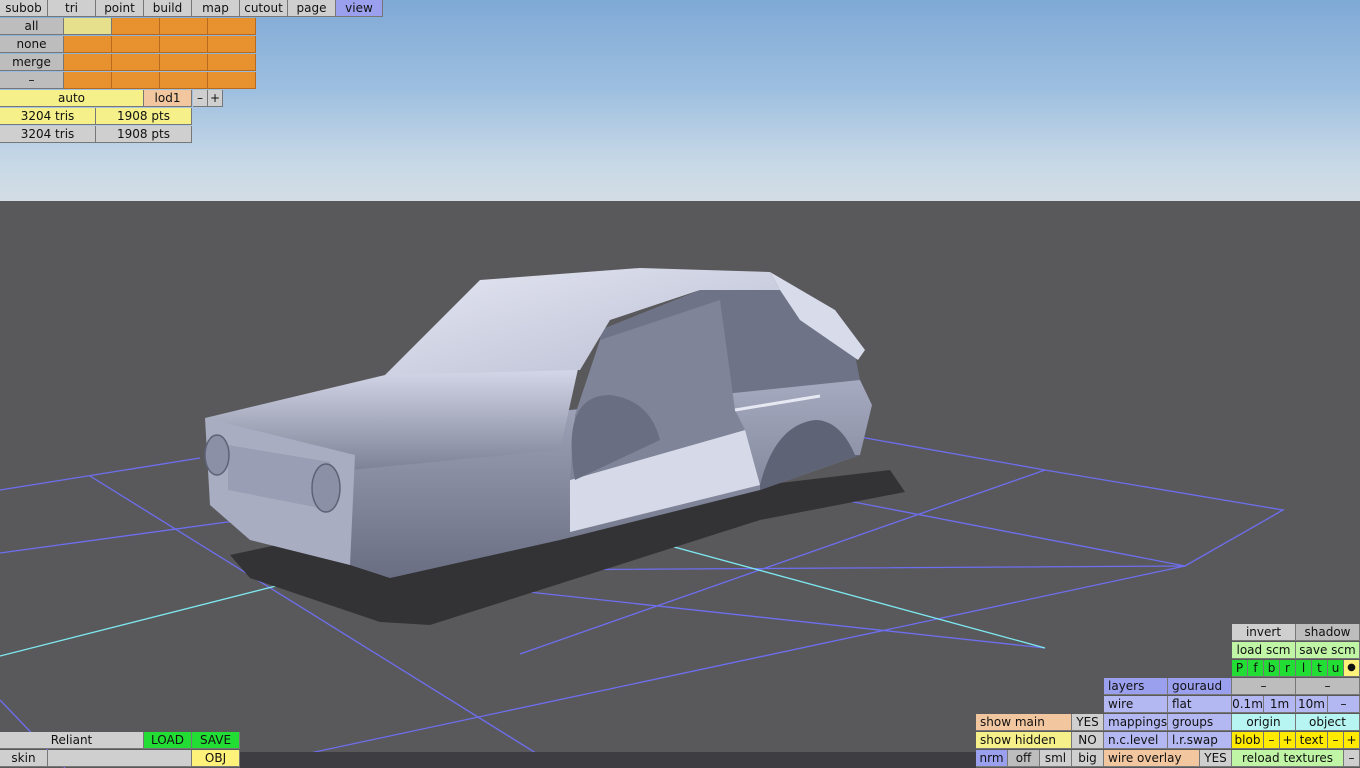 The image size is (1360, 768). Describe the element at coordinates (1336, 740) in the screenshot. I see `text-decrease-button: –` at that location.